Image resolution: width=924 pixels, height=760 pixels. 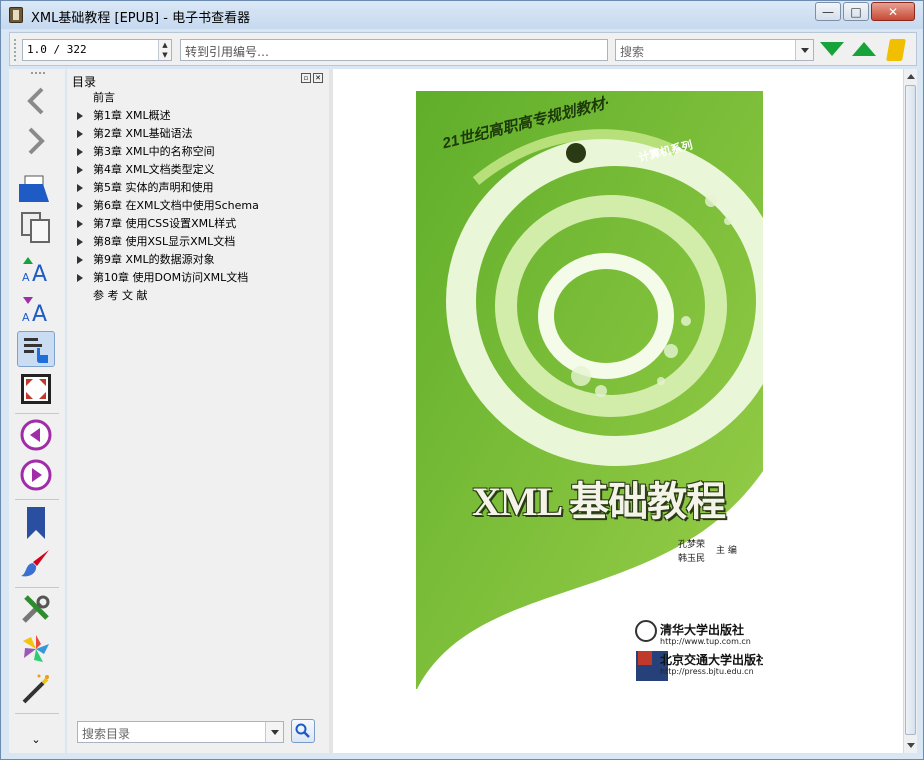 I want to click on toc-item: 第8章 使用XSL显示XML文档, so click(x=198, y=242).